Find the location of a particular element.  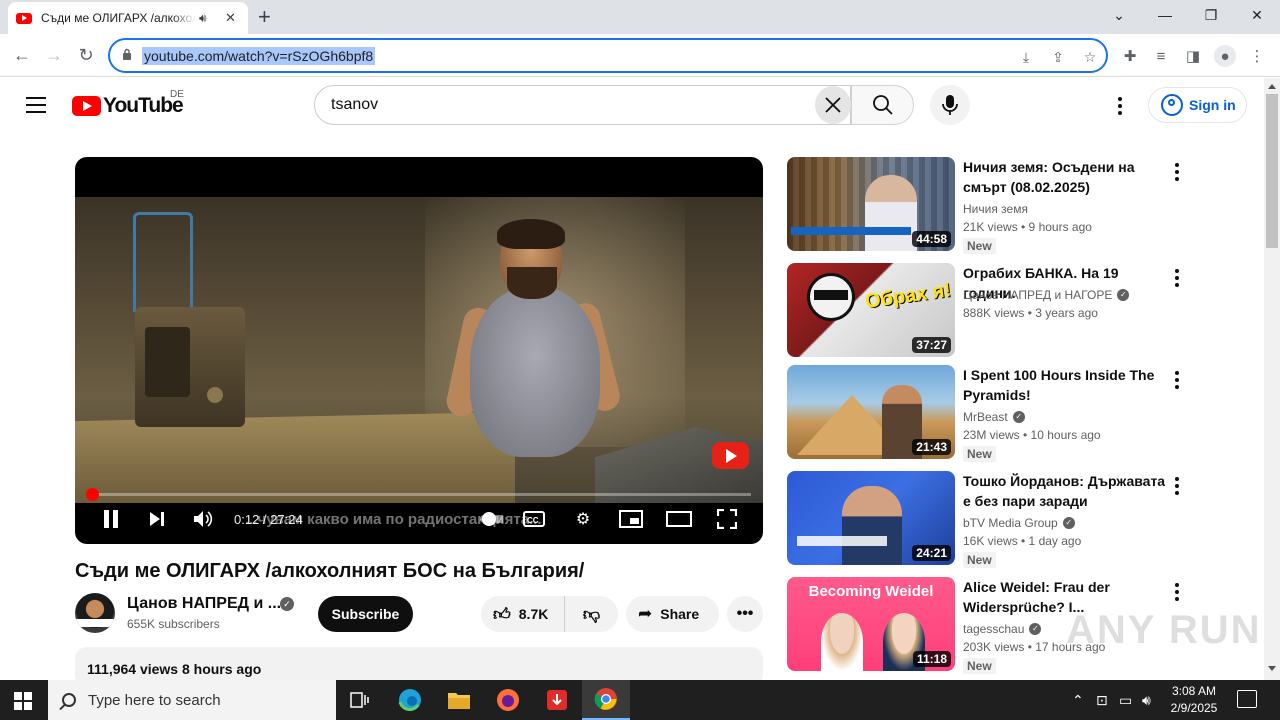

media-control-icon: ≡ is located at coordinates (1161, 56).